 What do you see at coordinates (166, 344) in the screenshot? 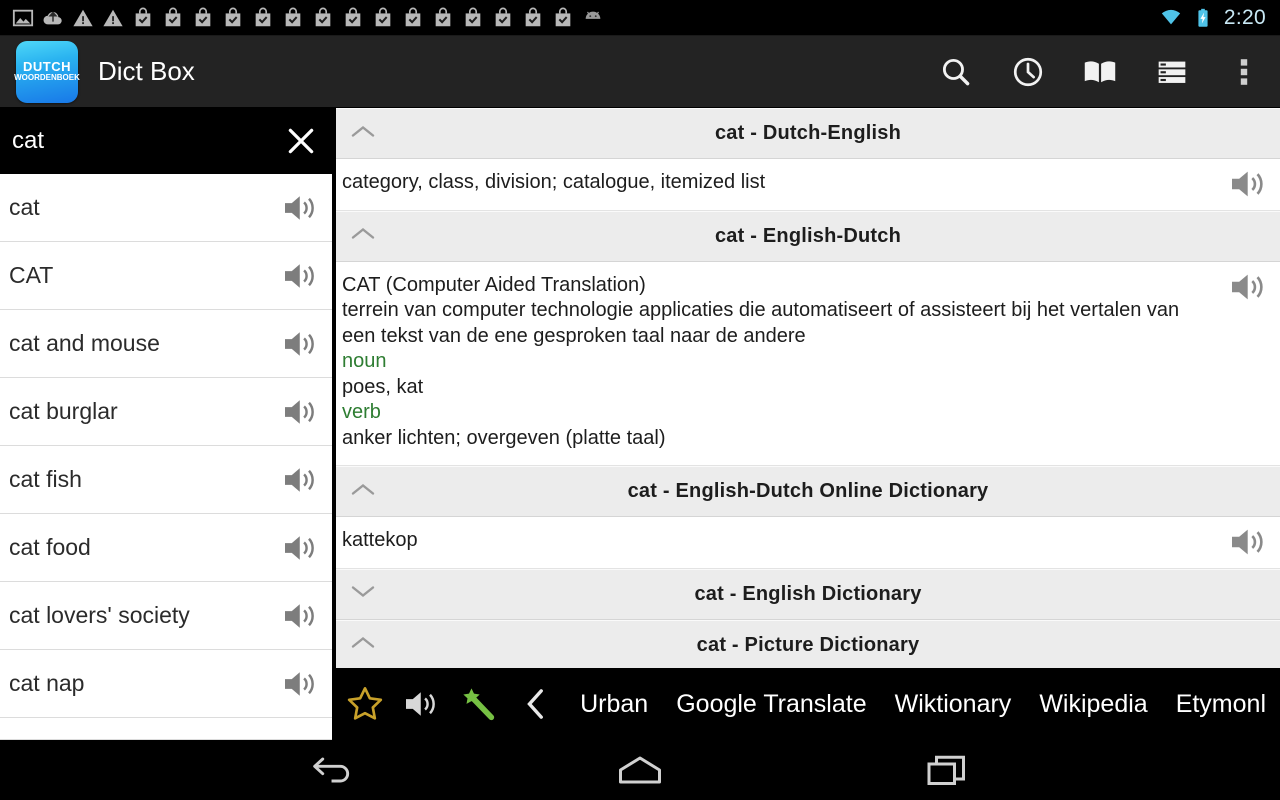
I see `list-item: cat and mouse` at bounding box center [166, 344].